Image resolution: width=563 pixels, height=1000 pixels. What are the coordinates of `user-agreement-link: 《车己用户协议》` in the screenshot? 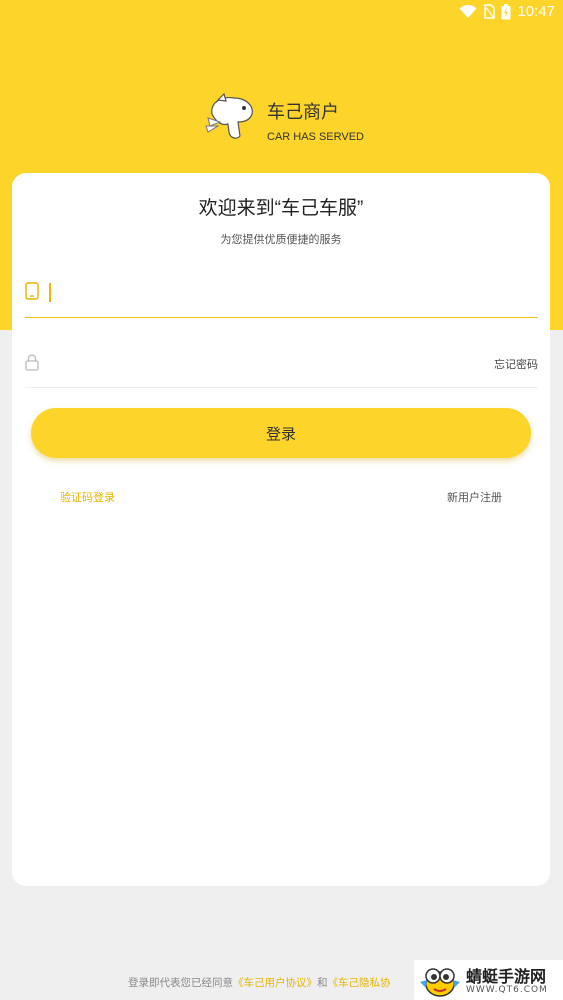 It's located at (275, 983).